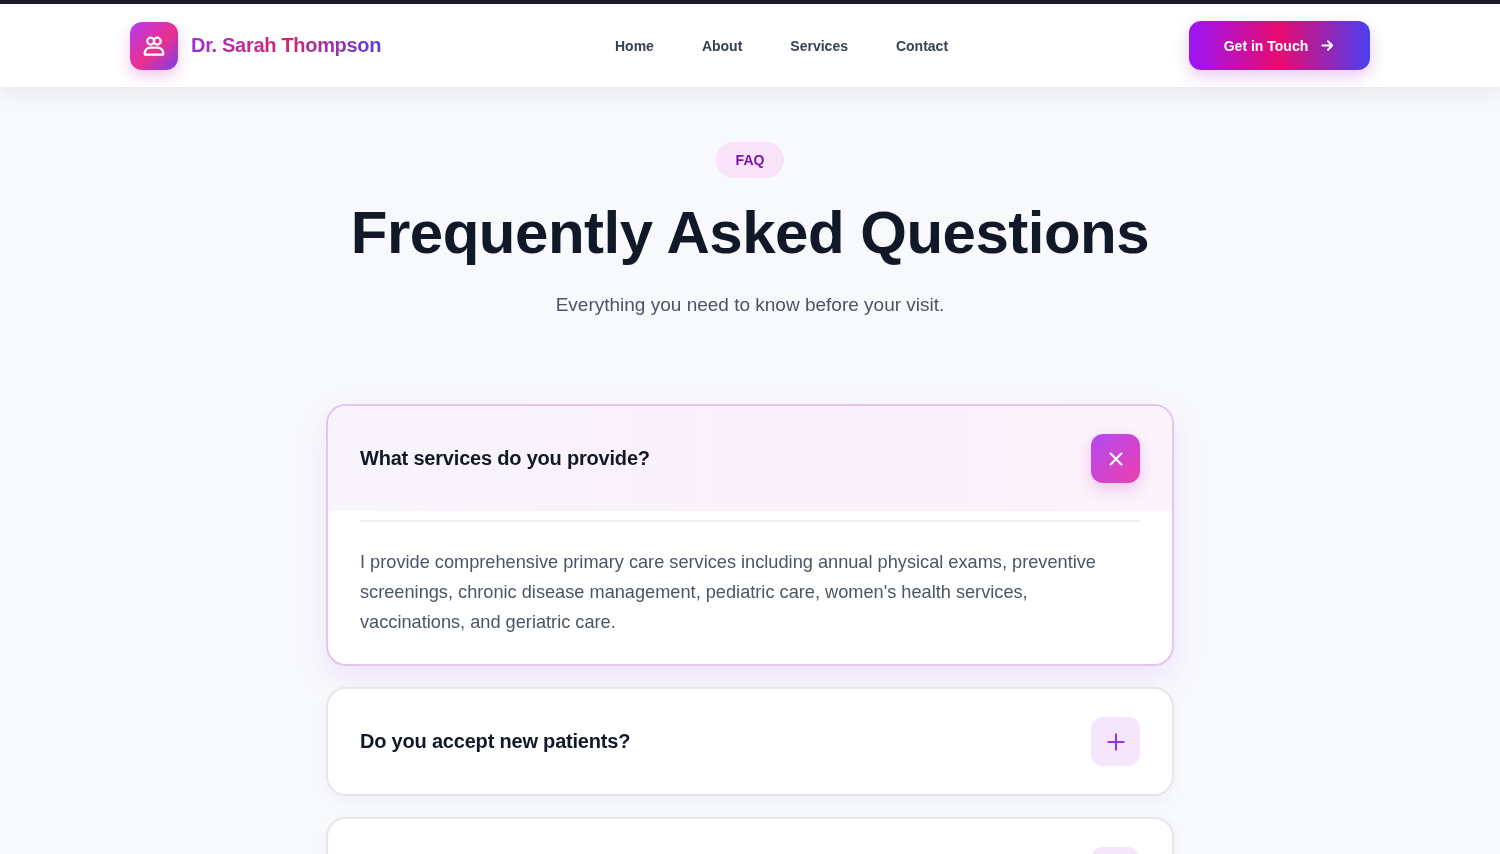  What do you see at coordinates (1279, 45) in the screenshot?
I see `get-in-touch-button: Get in Touch` at bounding box center [1279, 45].